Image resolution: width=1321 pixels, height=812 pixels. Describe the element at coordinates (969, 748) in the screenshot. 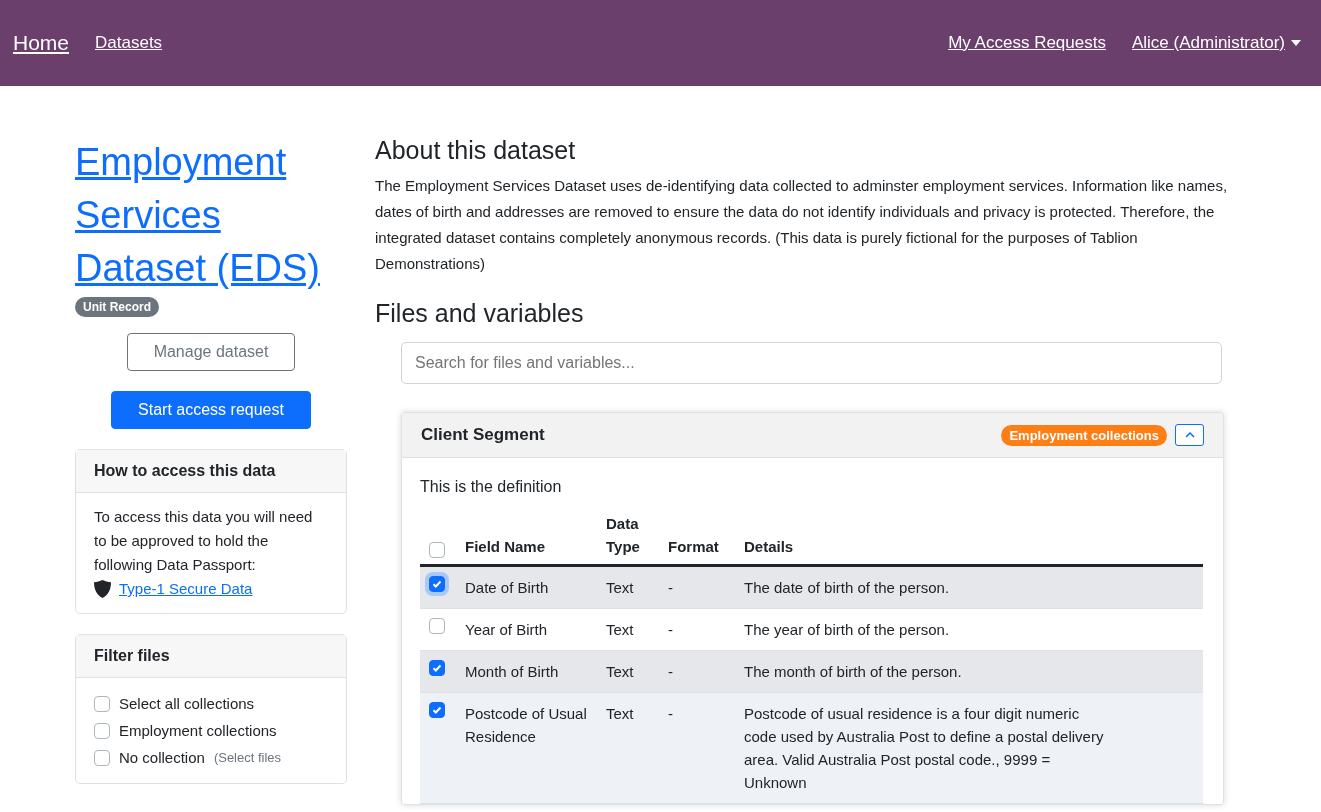

I see `table-cell: Postcode of usual residence is a four digit numeric code used by Australia Post to define a postal delivery area. Valid Australia Post postal code., 9999 = Unknown` at that location.